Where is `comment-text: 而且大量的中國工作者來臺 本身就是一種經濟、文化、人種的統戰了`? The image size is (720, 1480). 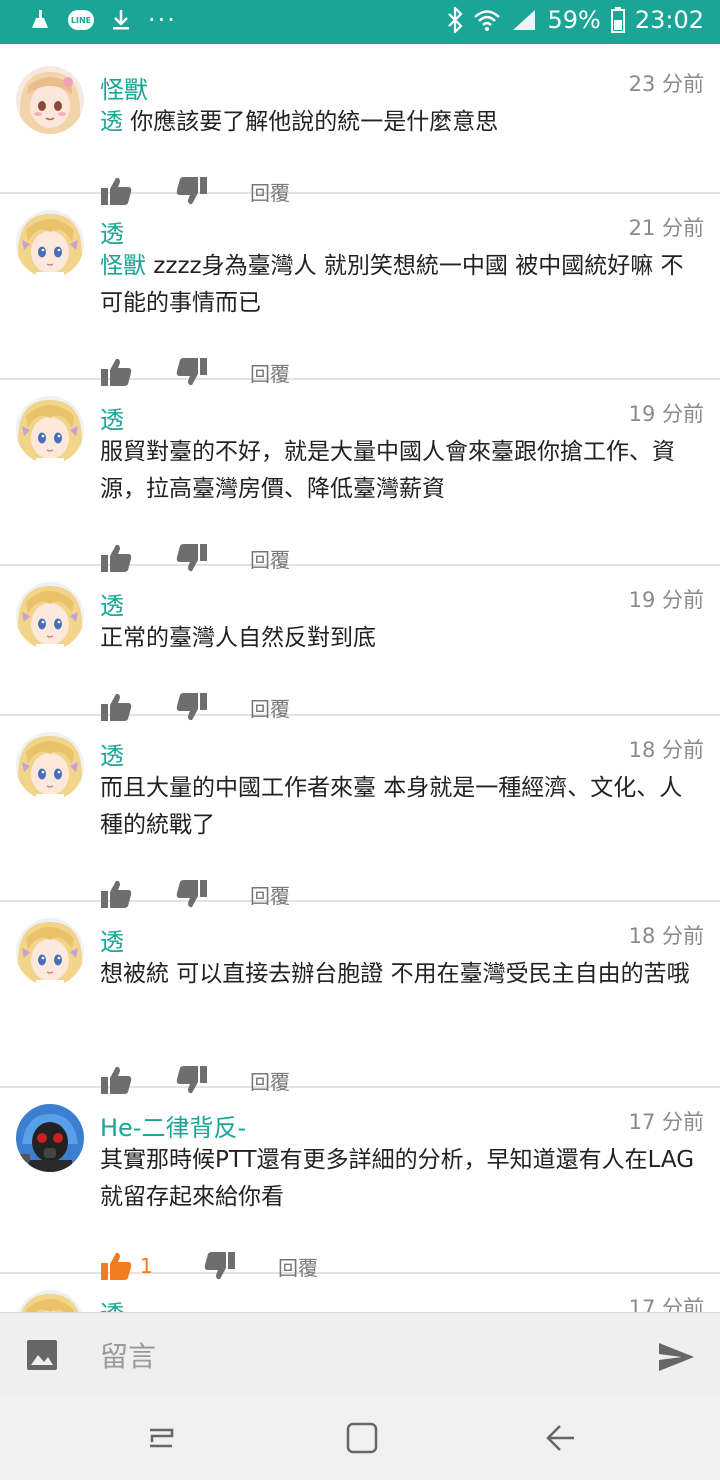 comment-text: 而且大量的中國工作者來臺 本身就是一種經濟、文化、人種的統戰了 is located at coordinates (400, 807).